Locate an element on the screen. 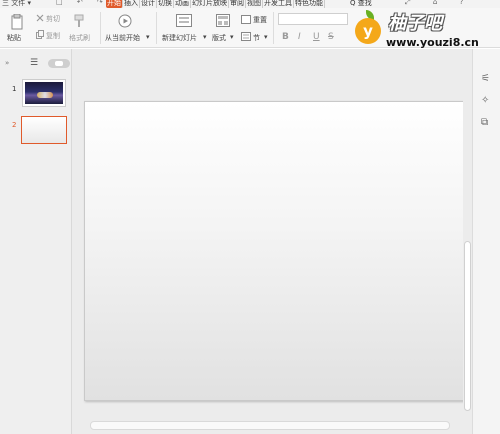  format-painter-button: 格式刷 is located at coordinates (79, 38).